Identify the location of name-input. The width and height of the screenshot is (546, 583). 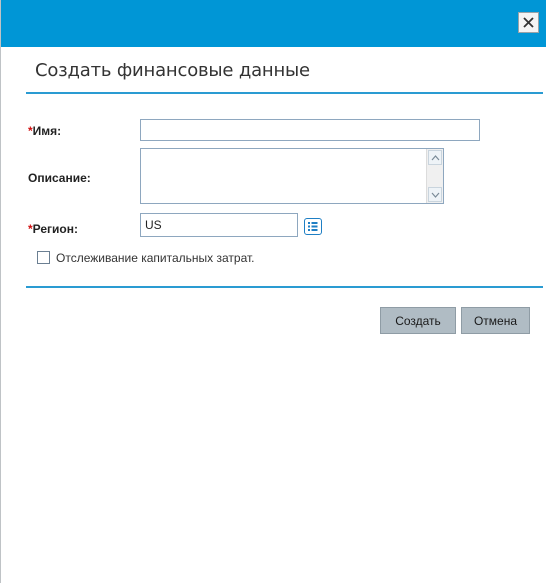
(310, 130).